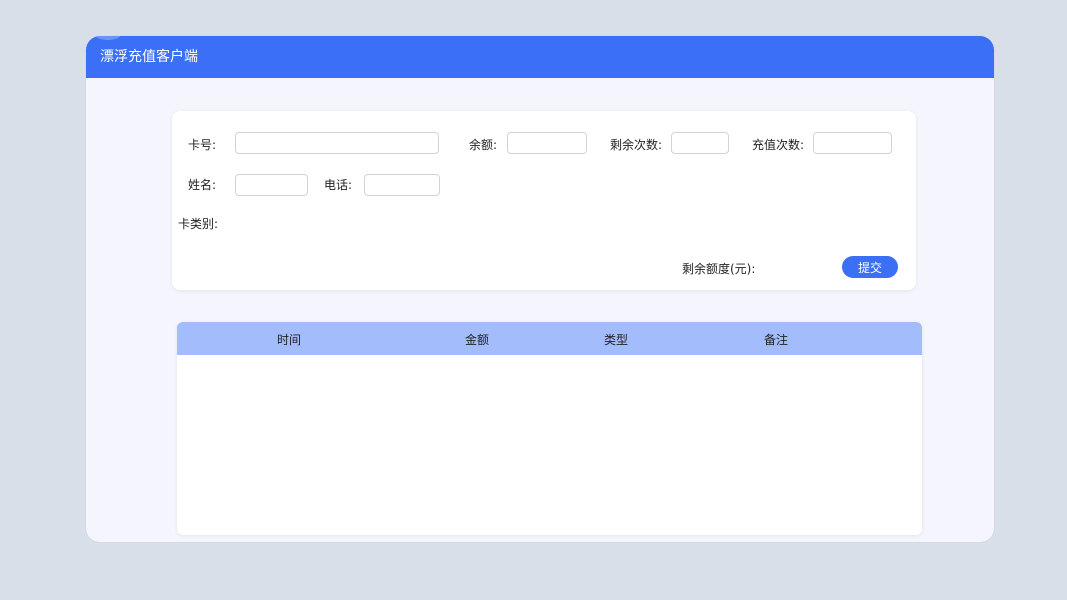  I want to click on table-header: 时间 金额 类型 备注, so click(549, 338).